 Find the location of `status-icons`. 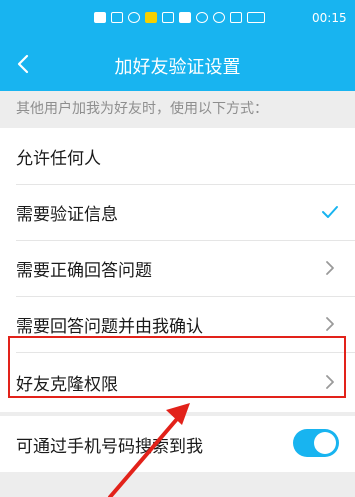

status-icons is located at coordinates (179, 17).